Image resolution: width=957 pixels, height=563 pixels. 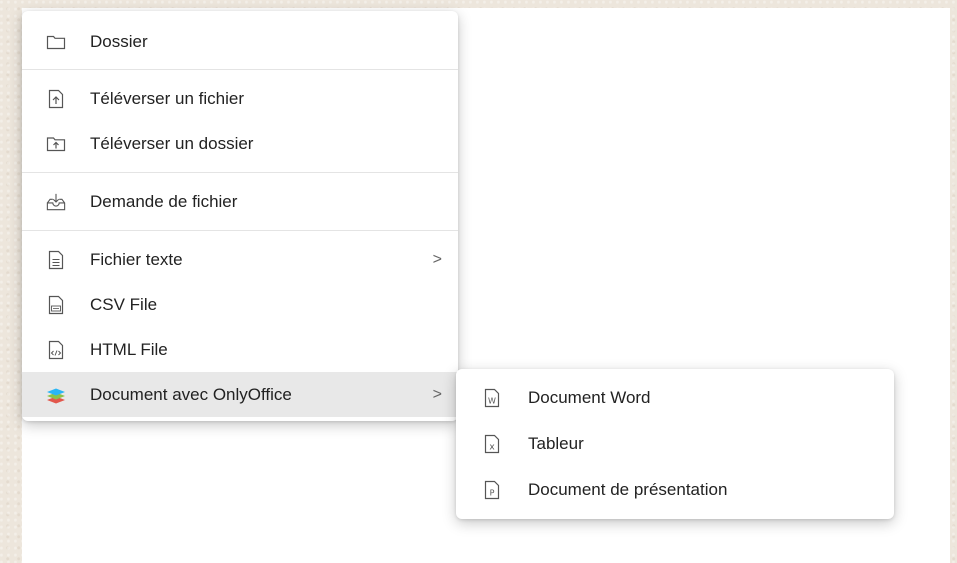 What do you see at coordinates (240, 201) in the screenshot?
I see `menu-item-file-request: Demande de fichier` at bounding box center [240, 201].